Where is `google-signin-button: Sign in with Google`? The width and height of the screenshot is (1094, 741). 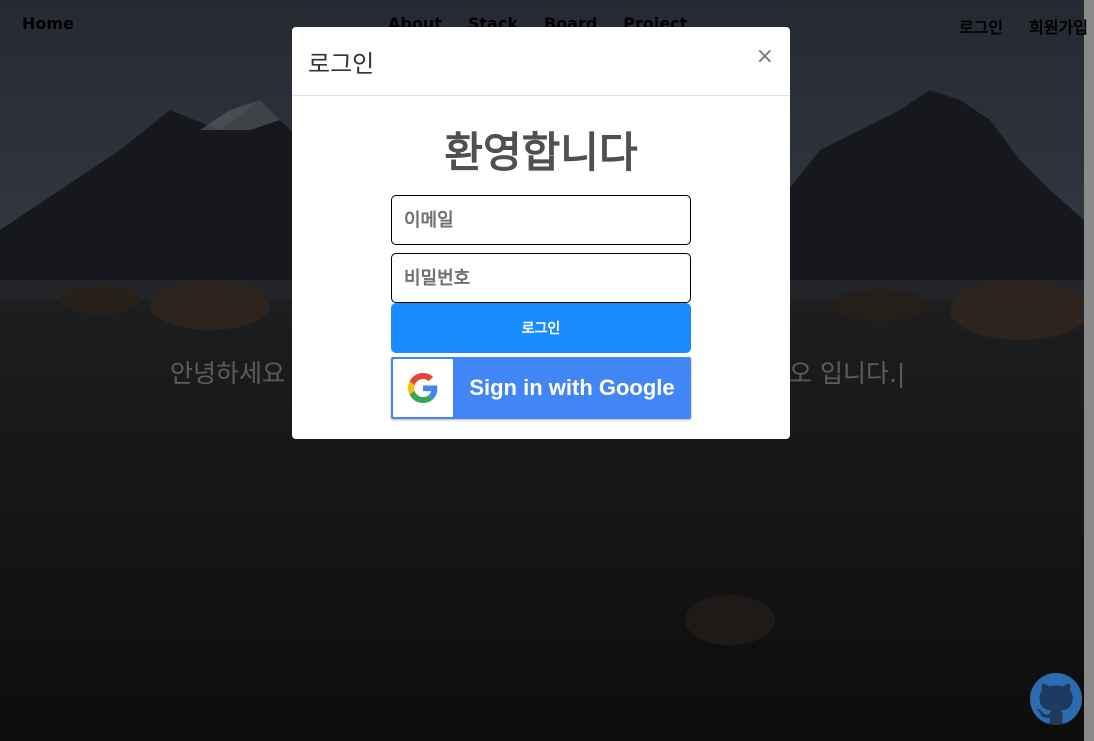 google-signin-button: Sign in with Google is located at coordinates (541, 388).